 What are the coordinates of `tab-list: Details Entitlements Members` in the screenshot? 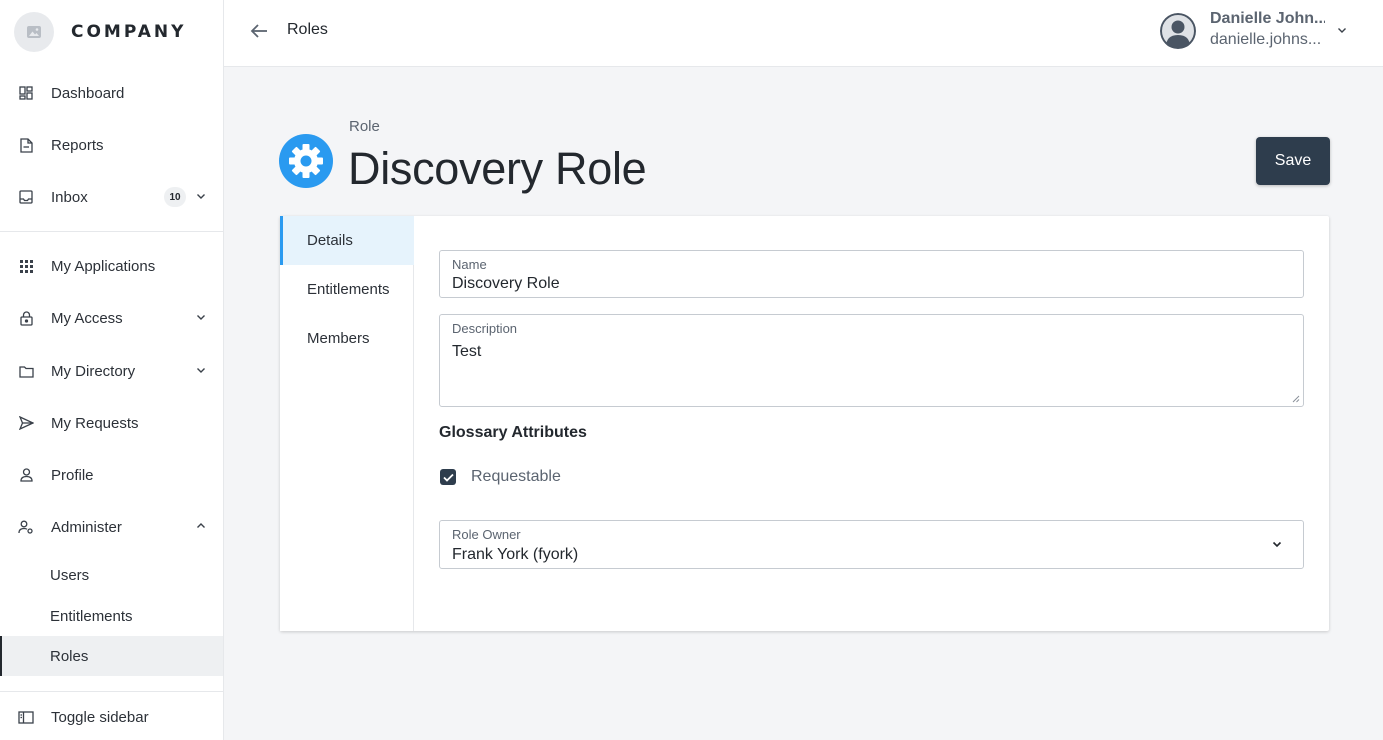 It's located at (347, 423).